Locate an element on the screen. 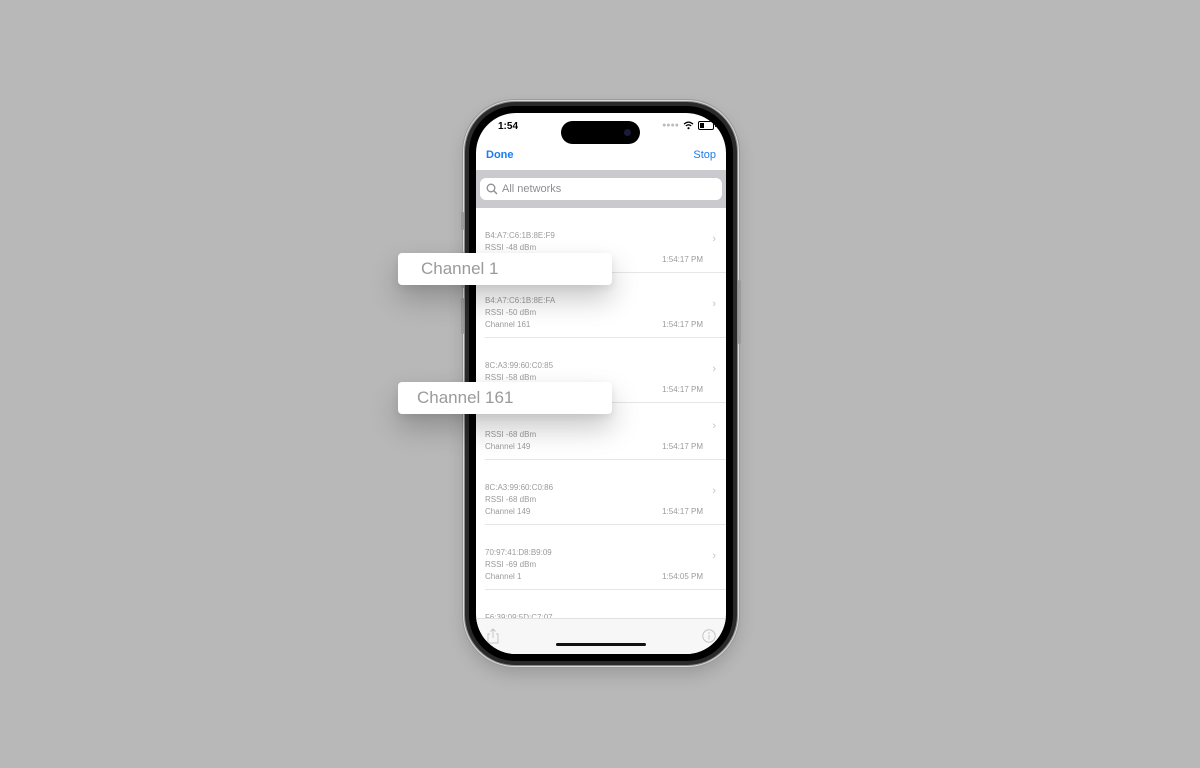 The height and width of the screenshot is (768, 1200). network-mac: 70:97:41:D8:B9:09 is located at coordinates (518, 552).